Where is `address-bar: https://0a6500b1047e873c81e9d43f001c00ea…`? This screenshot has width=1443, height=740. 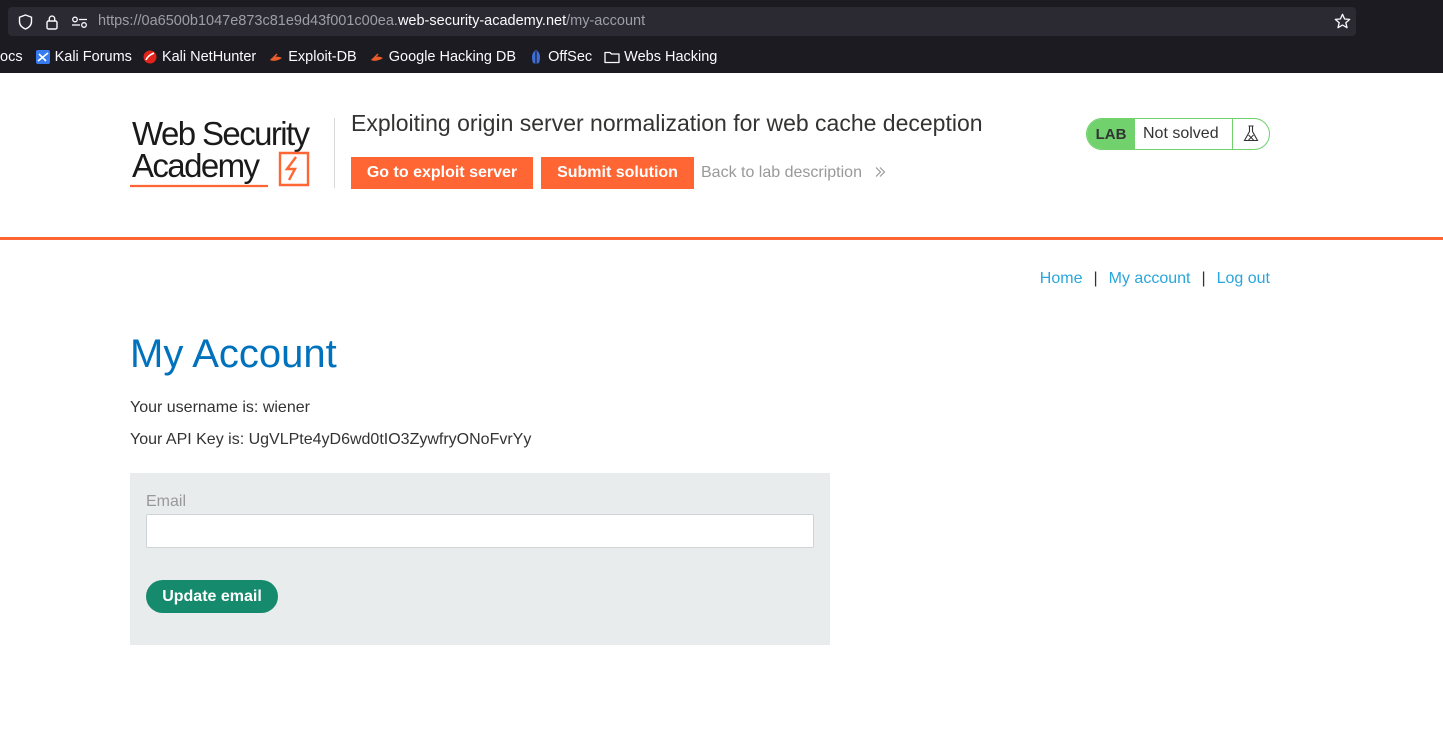
address-bar: https://0a6500b1047e873c81e9d43f001c00ea… is located at coordinates (682, 21).